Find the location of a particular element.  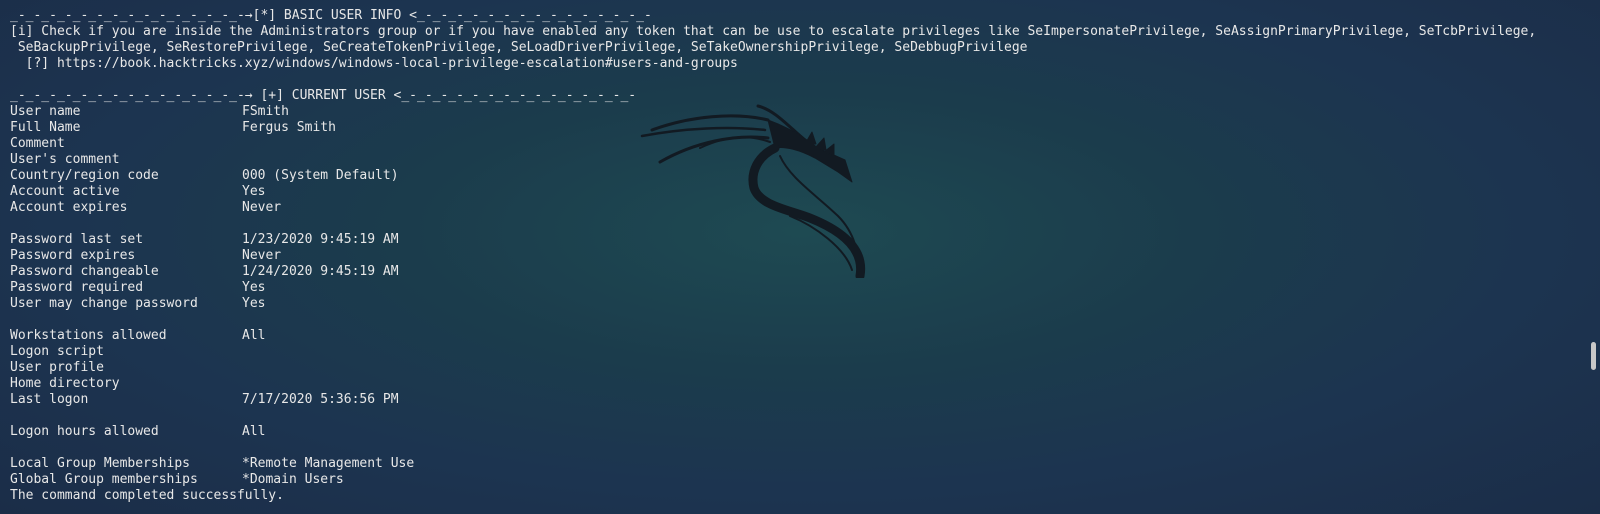

field-user-may-change-password: User may change password Yes is located at coordinates (138, 303).